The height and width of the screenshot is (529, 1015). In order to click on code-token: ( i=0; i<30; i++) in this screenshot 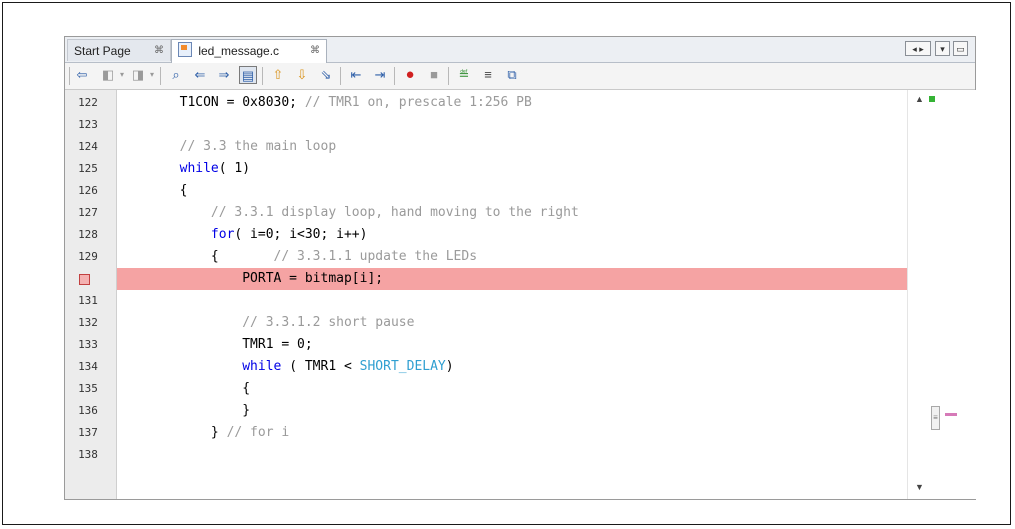, I will do `click(301, 234)`.